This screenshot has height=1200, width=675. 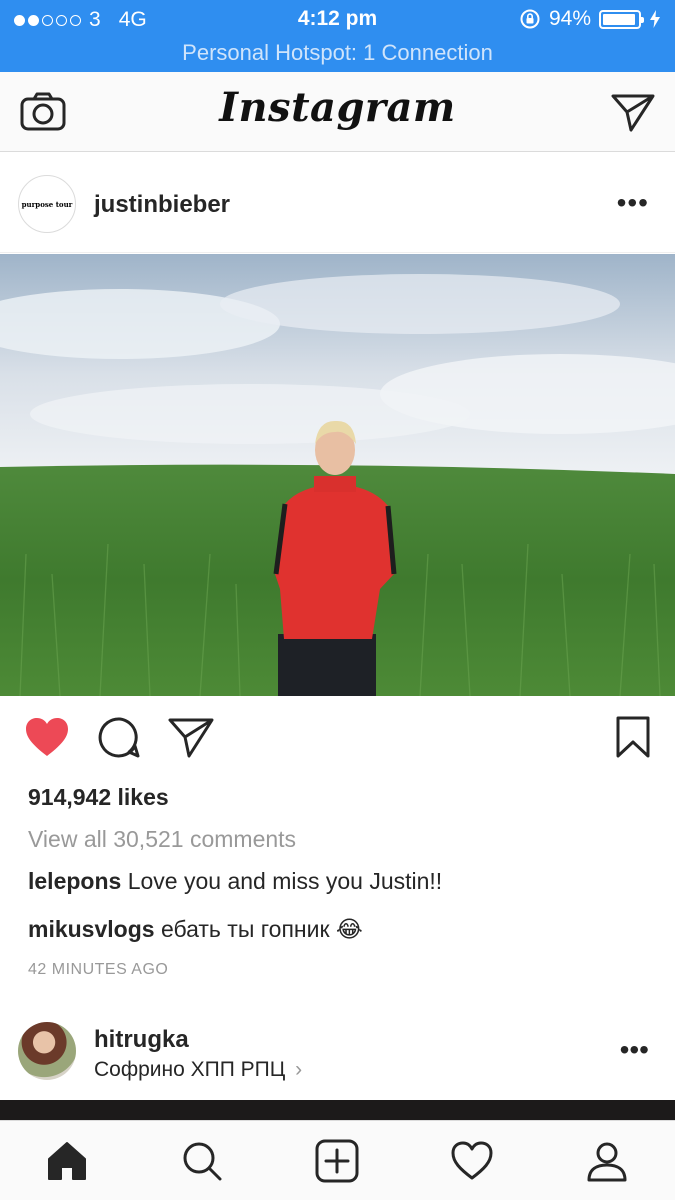 I want to click on location-text: Софрино ХПП РПЦ, so click(x=190, y=1069).